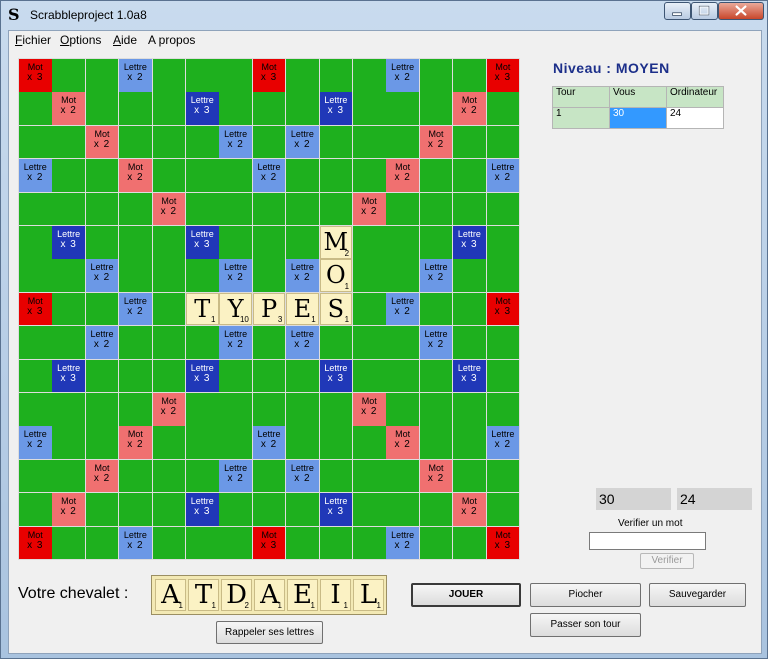 This screenshot has width=768, height=659. Describe the element at coordinates (236, 595) in the screenshot. I see `rack-tile-d: D2` at that location.